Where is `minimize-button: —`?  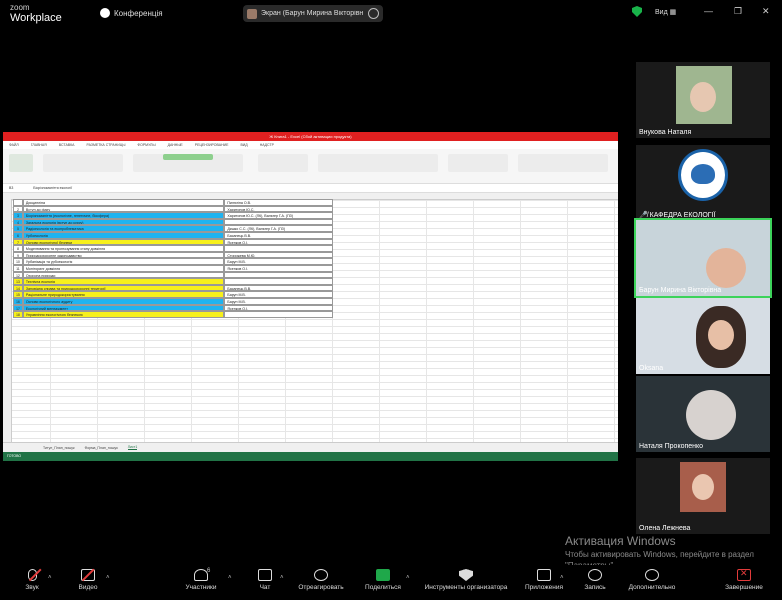
minimize-button: — is located at coordinates (708, 11).